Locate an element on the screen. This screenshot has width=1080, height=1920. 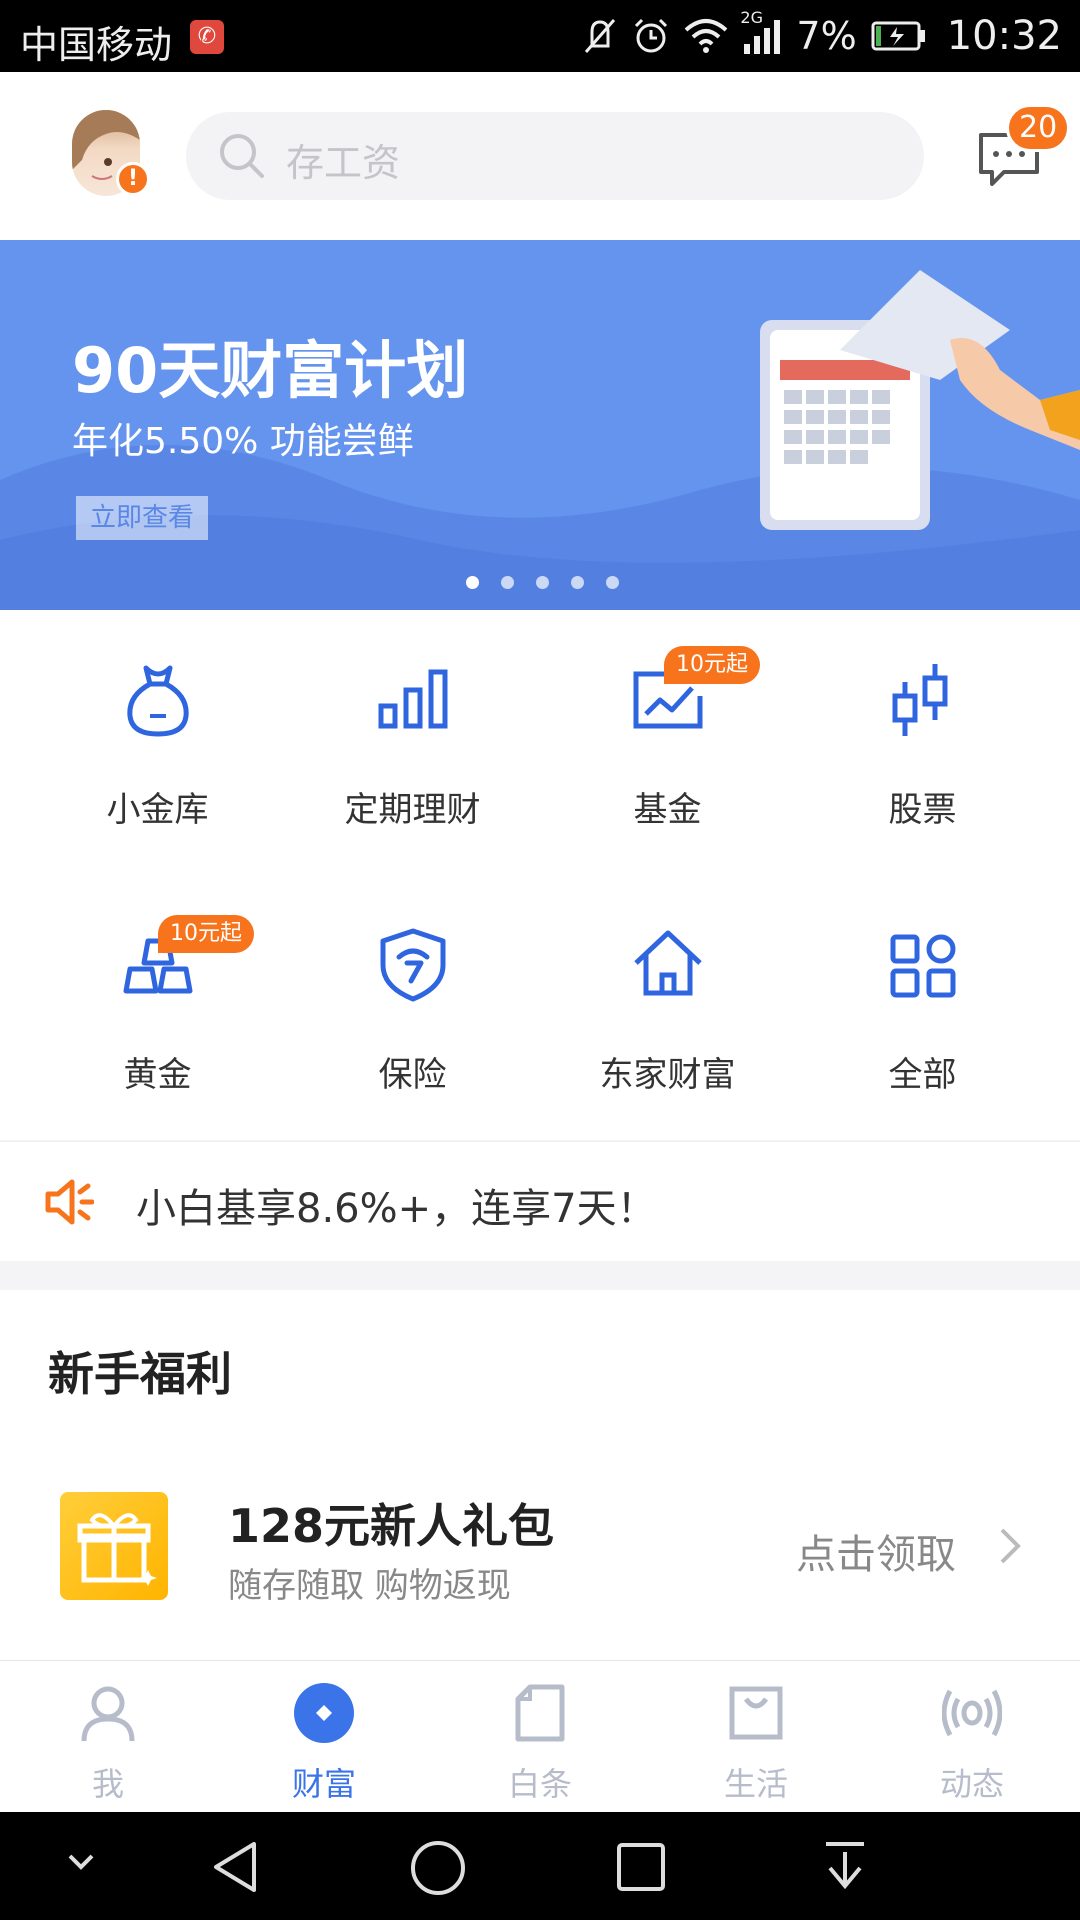
shopping-bag-icon is located at coordinates (756, 1713).